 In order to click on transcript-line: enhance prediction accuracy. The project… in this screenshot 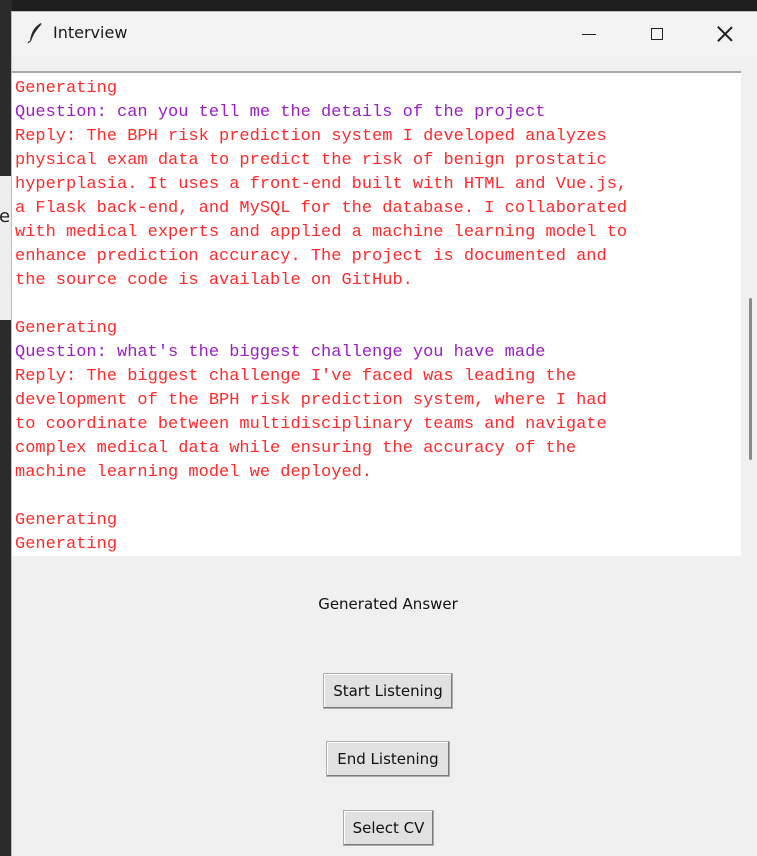, I will do `click(311, 256)`.